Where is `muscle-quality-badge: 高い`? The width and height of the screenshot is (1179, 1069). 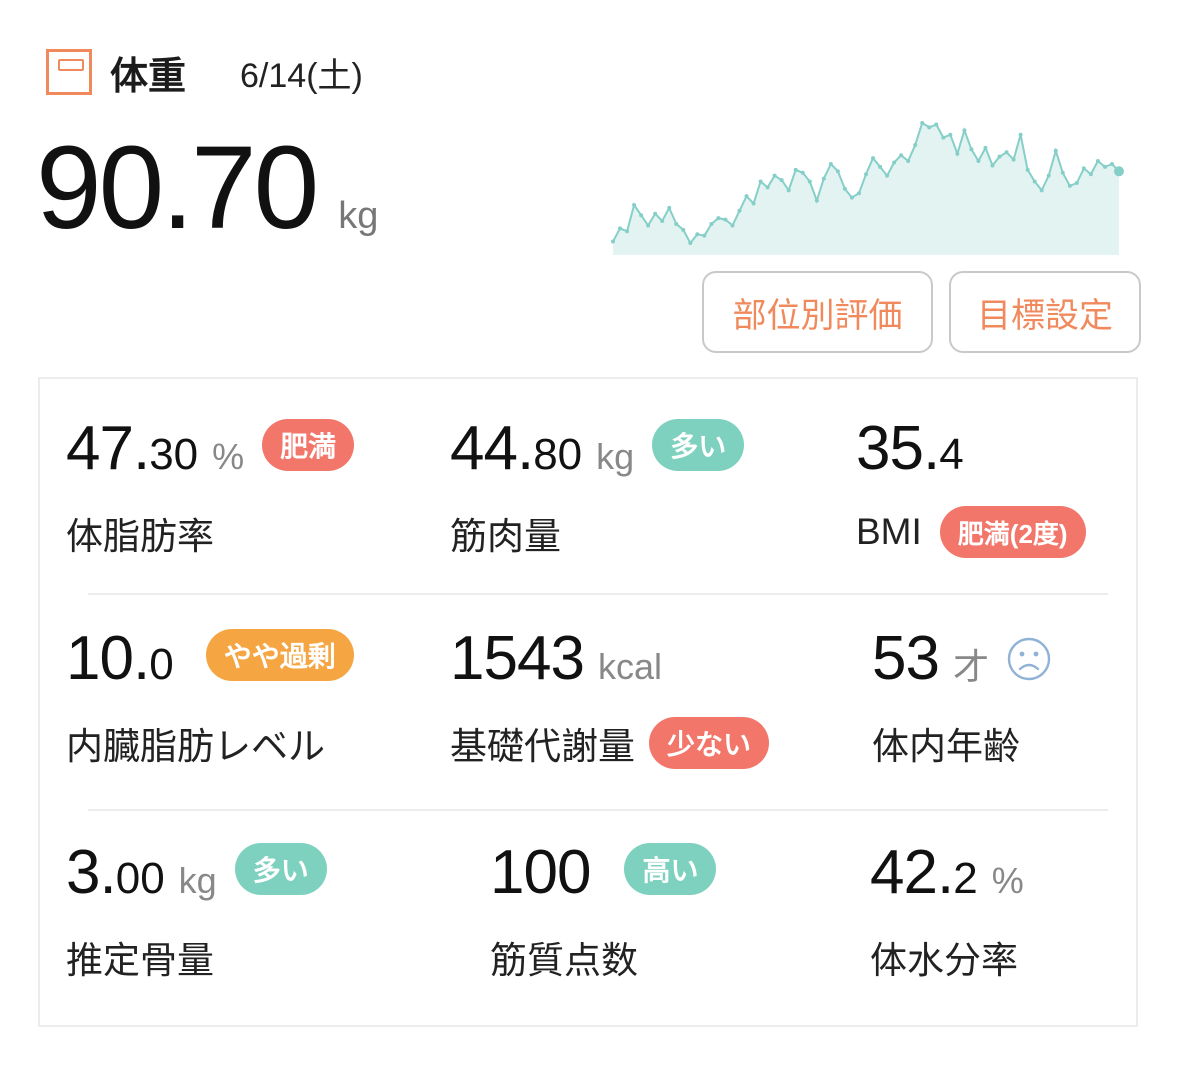 muscle-quality-badge: 高い is located at coordinates (670, 868).